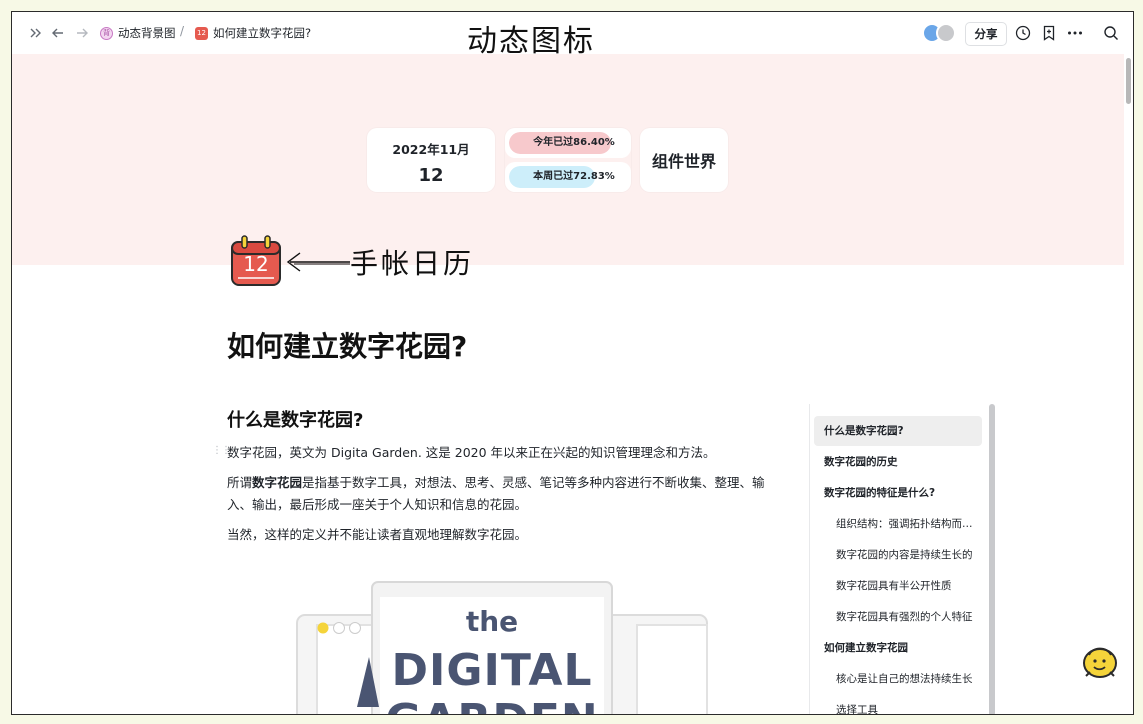  Describe the element at coordinates (82, 33) in the screenshot. I see `forward-arrow-icon` at that location.